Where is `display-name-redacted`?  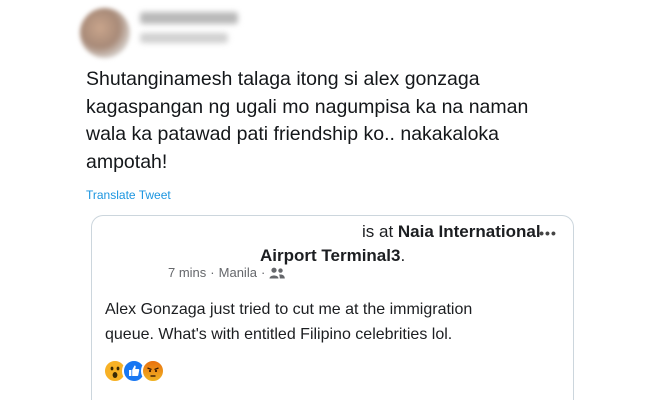
display-name-redacted is located at coordinates (189, 18).